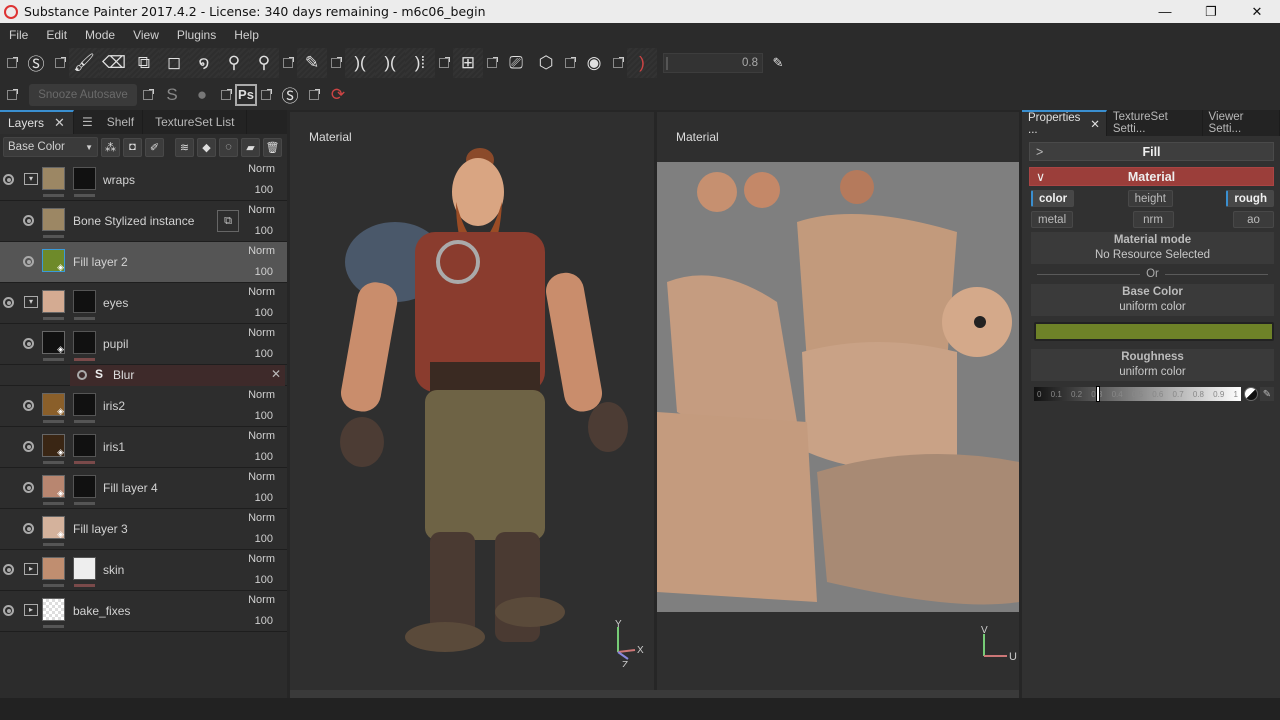  Describe the element at coordinates (1250, 198) in the screenshot. I see `channel-rough-toggle: rough` at that location.